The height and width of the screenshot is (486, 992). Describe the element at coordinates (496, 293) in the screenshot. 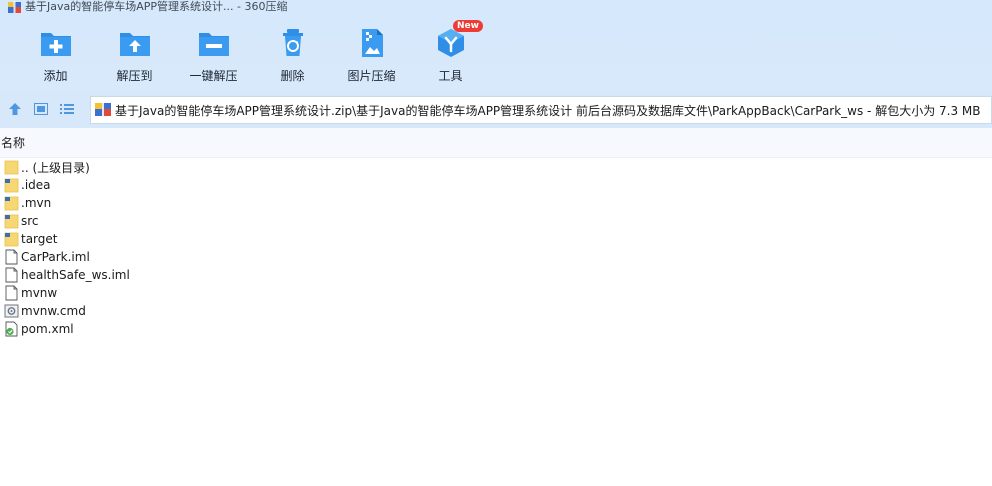

I see `list-item: mvnw` at that location.